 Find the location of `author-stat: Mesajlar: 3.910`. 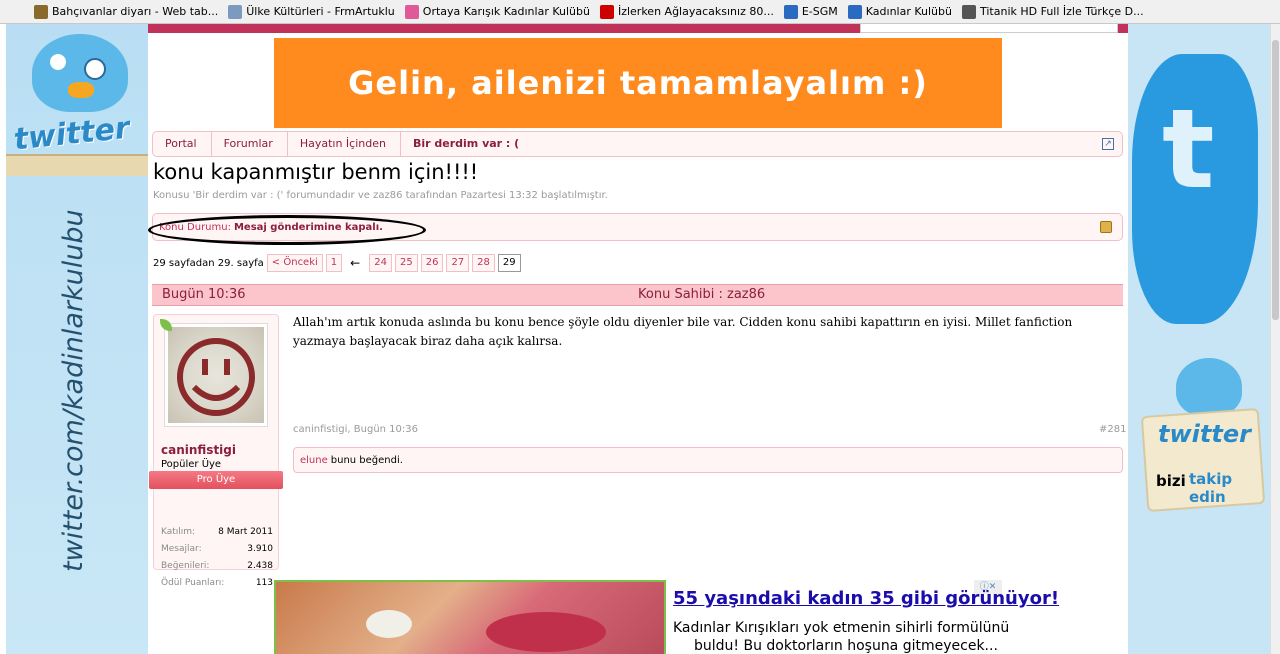

author-stat: Mesajlar: 3.910 is located at coordinates (217, 549).